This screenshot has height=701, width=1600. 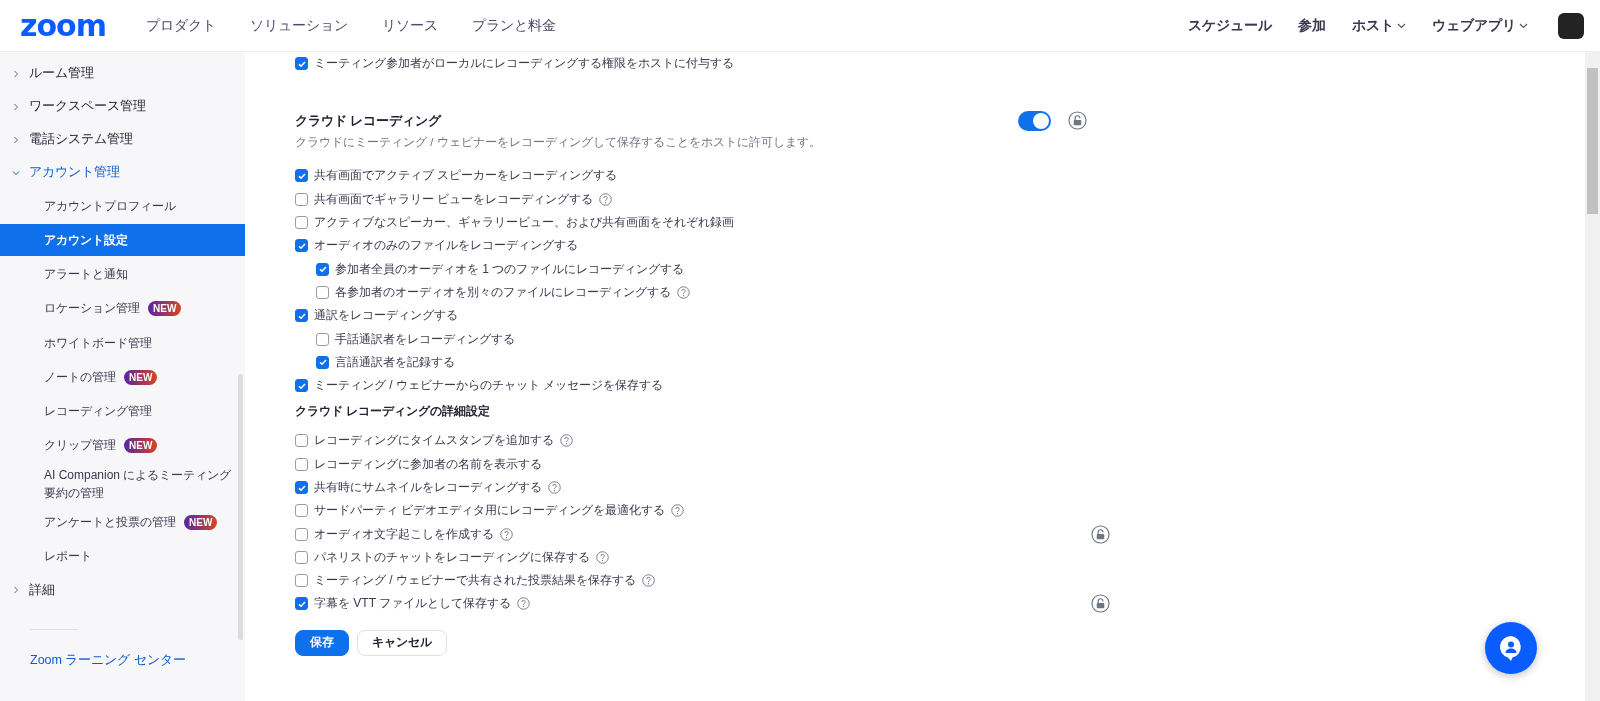 I want to click on option-label: アクティブなスピーカー、ギャラリービュー、および共有画面をそれぞれ録画, so click(x=524, y=223).